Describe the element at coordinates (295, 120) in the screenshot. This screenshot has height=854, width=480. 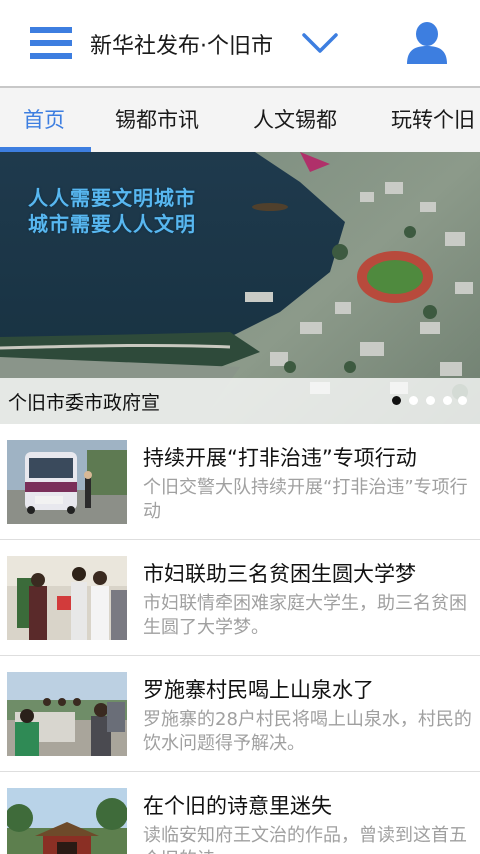
I see `tab-culture: 人文锡都` at that location.